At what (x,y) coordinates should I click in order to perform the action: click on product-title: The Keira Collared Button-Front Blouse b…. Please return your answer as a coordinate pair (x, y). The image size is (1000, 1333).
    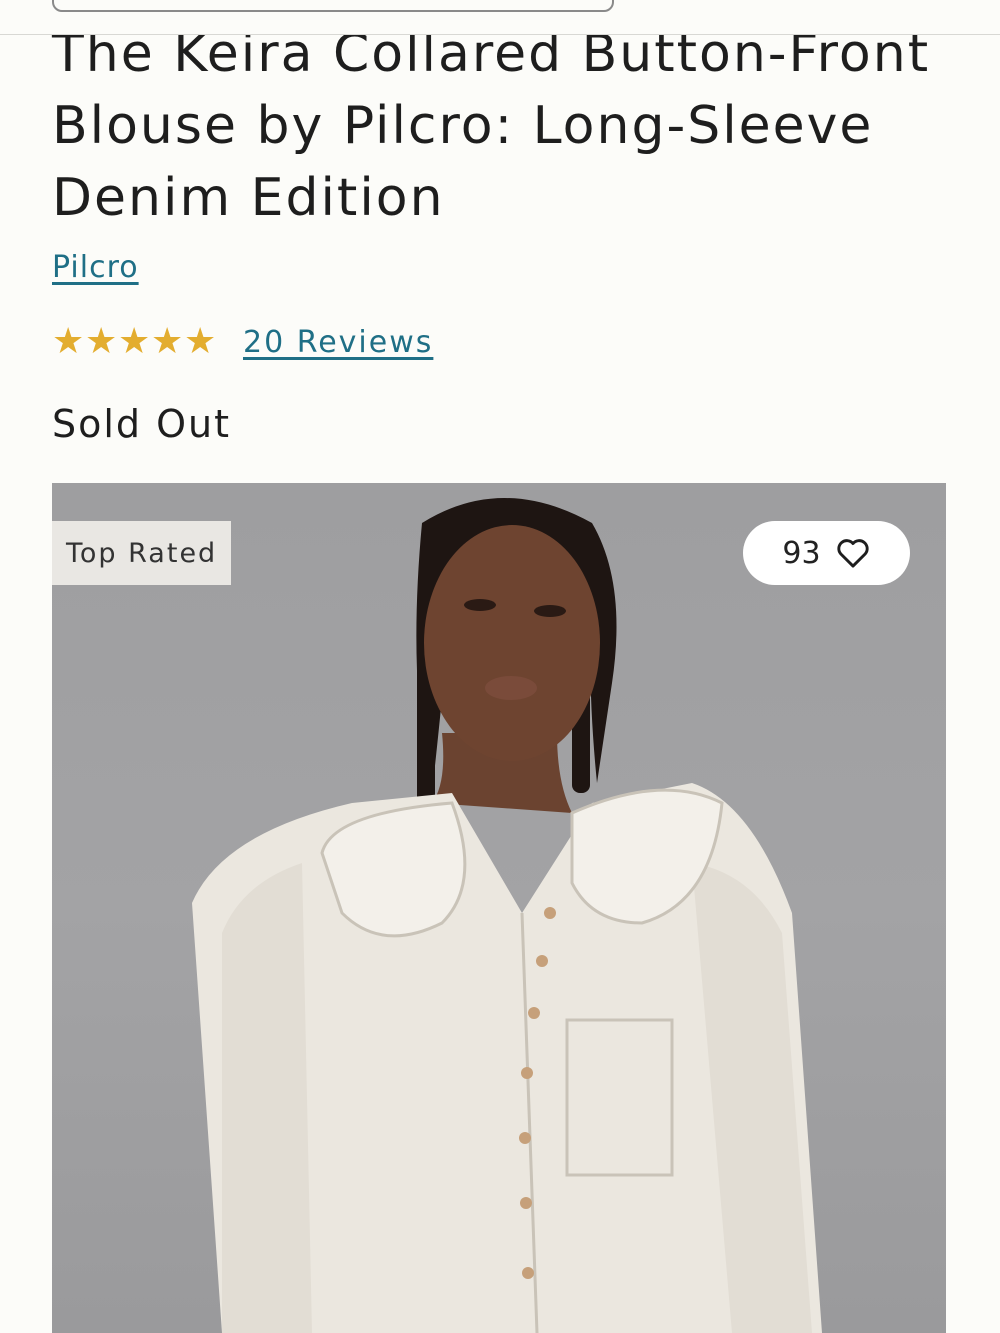
    Looking at the image, I should click on (491, 131).